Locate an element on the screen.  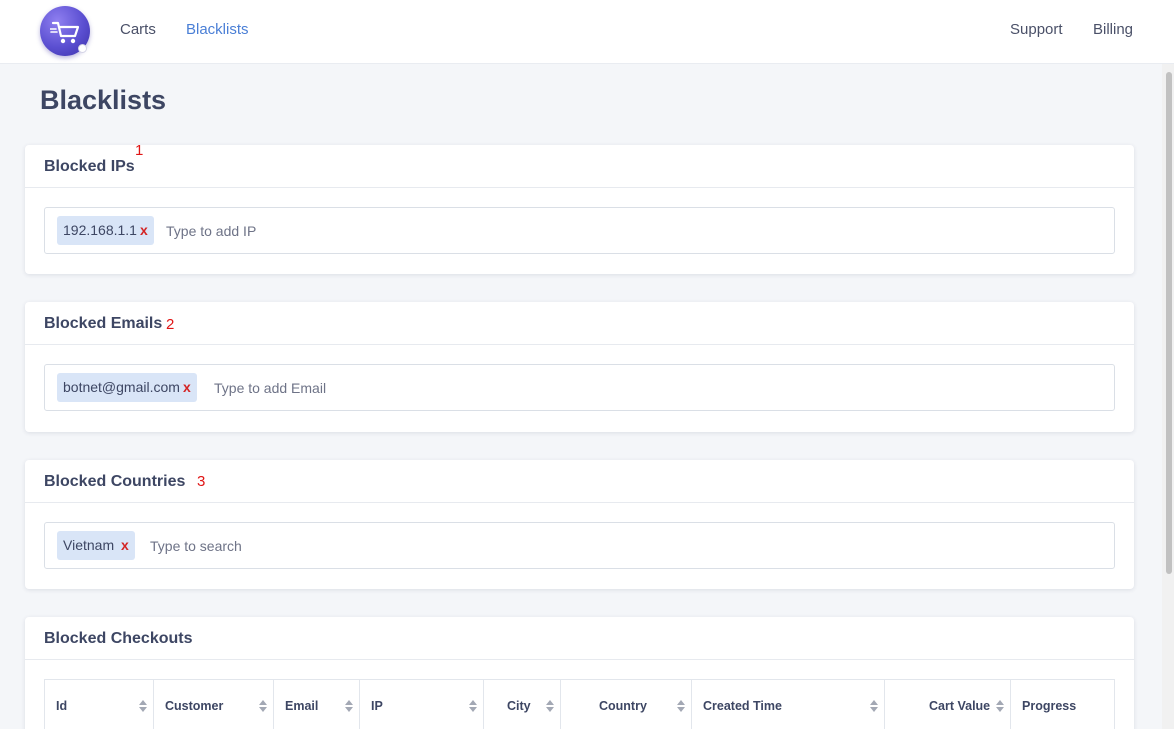
column-header-created-time: Created Time is located at coordinates (788, 704).